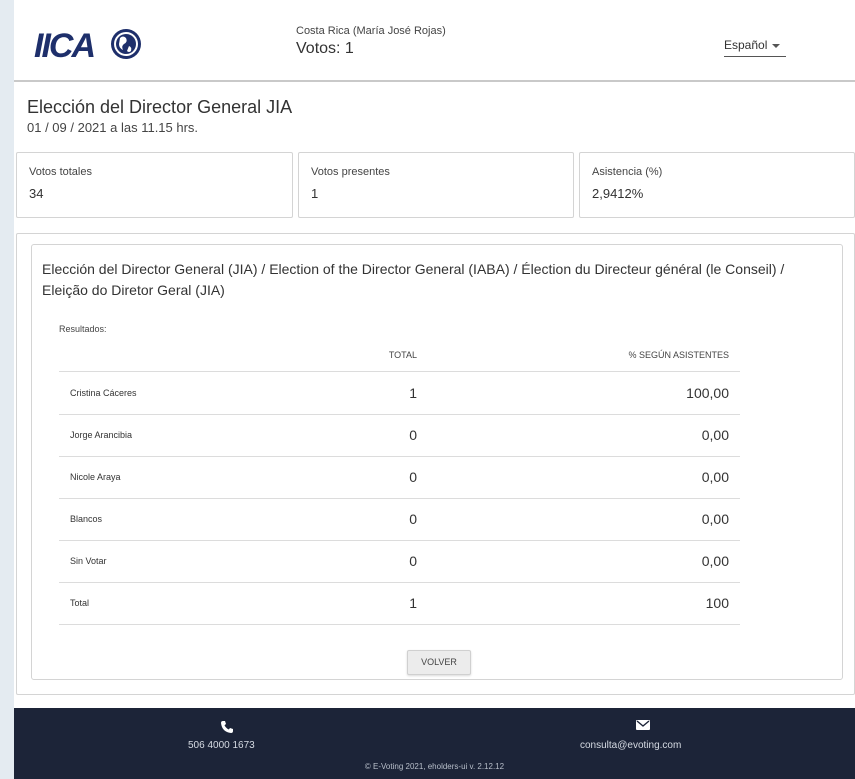 This screenshot has height=779, width=855. What do you see at coordinates (618, 193) in the screenshot?
I see `stat-value: 2,9412%` at bounding box center [618, 193].